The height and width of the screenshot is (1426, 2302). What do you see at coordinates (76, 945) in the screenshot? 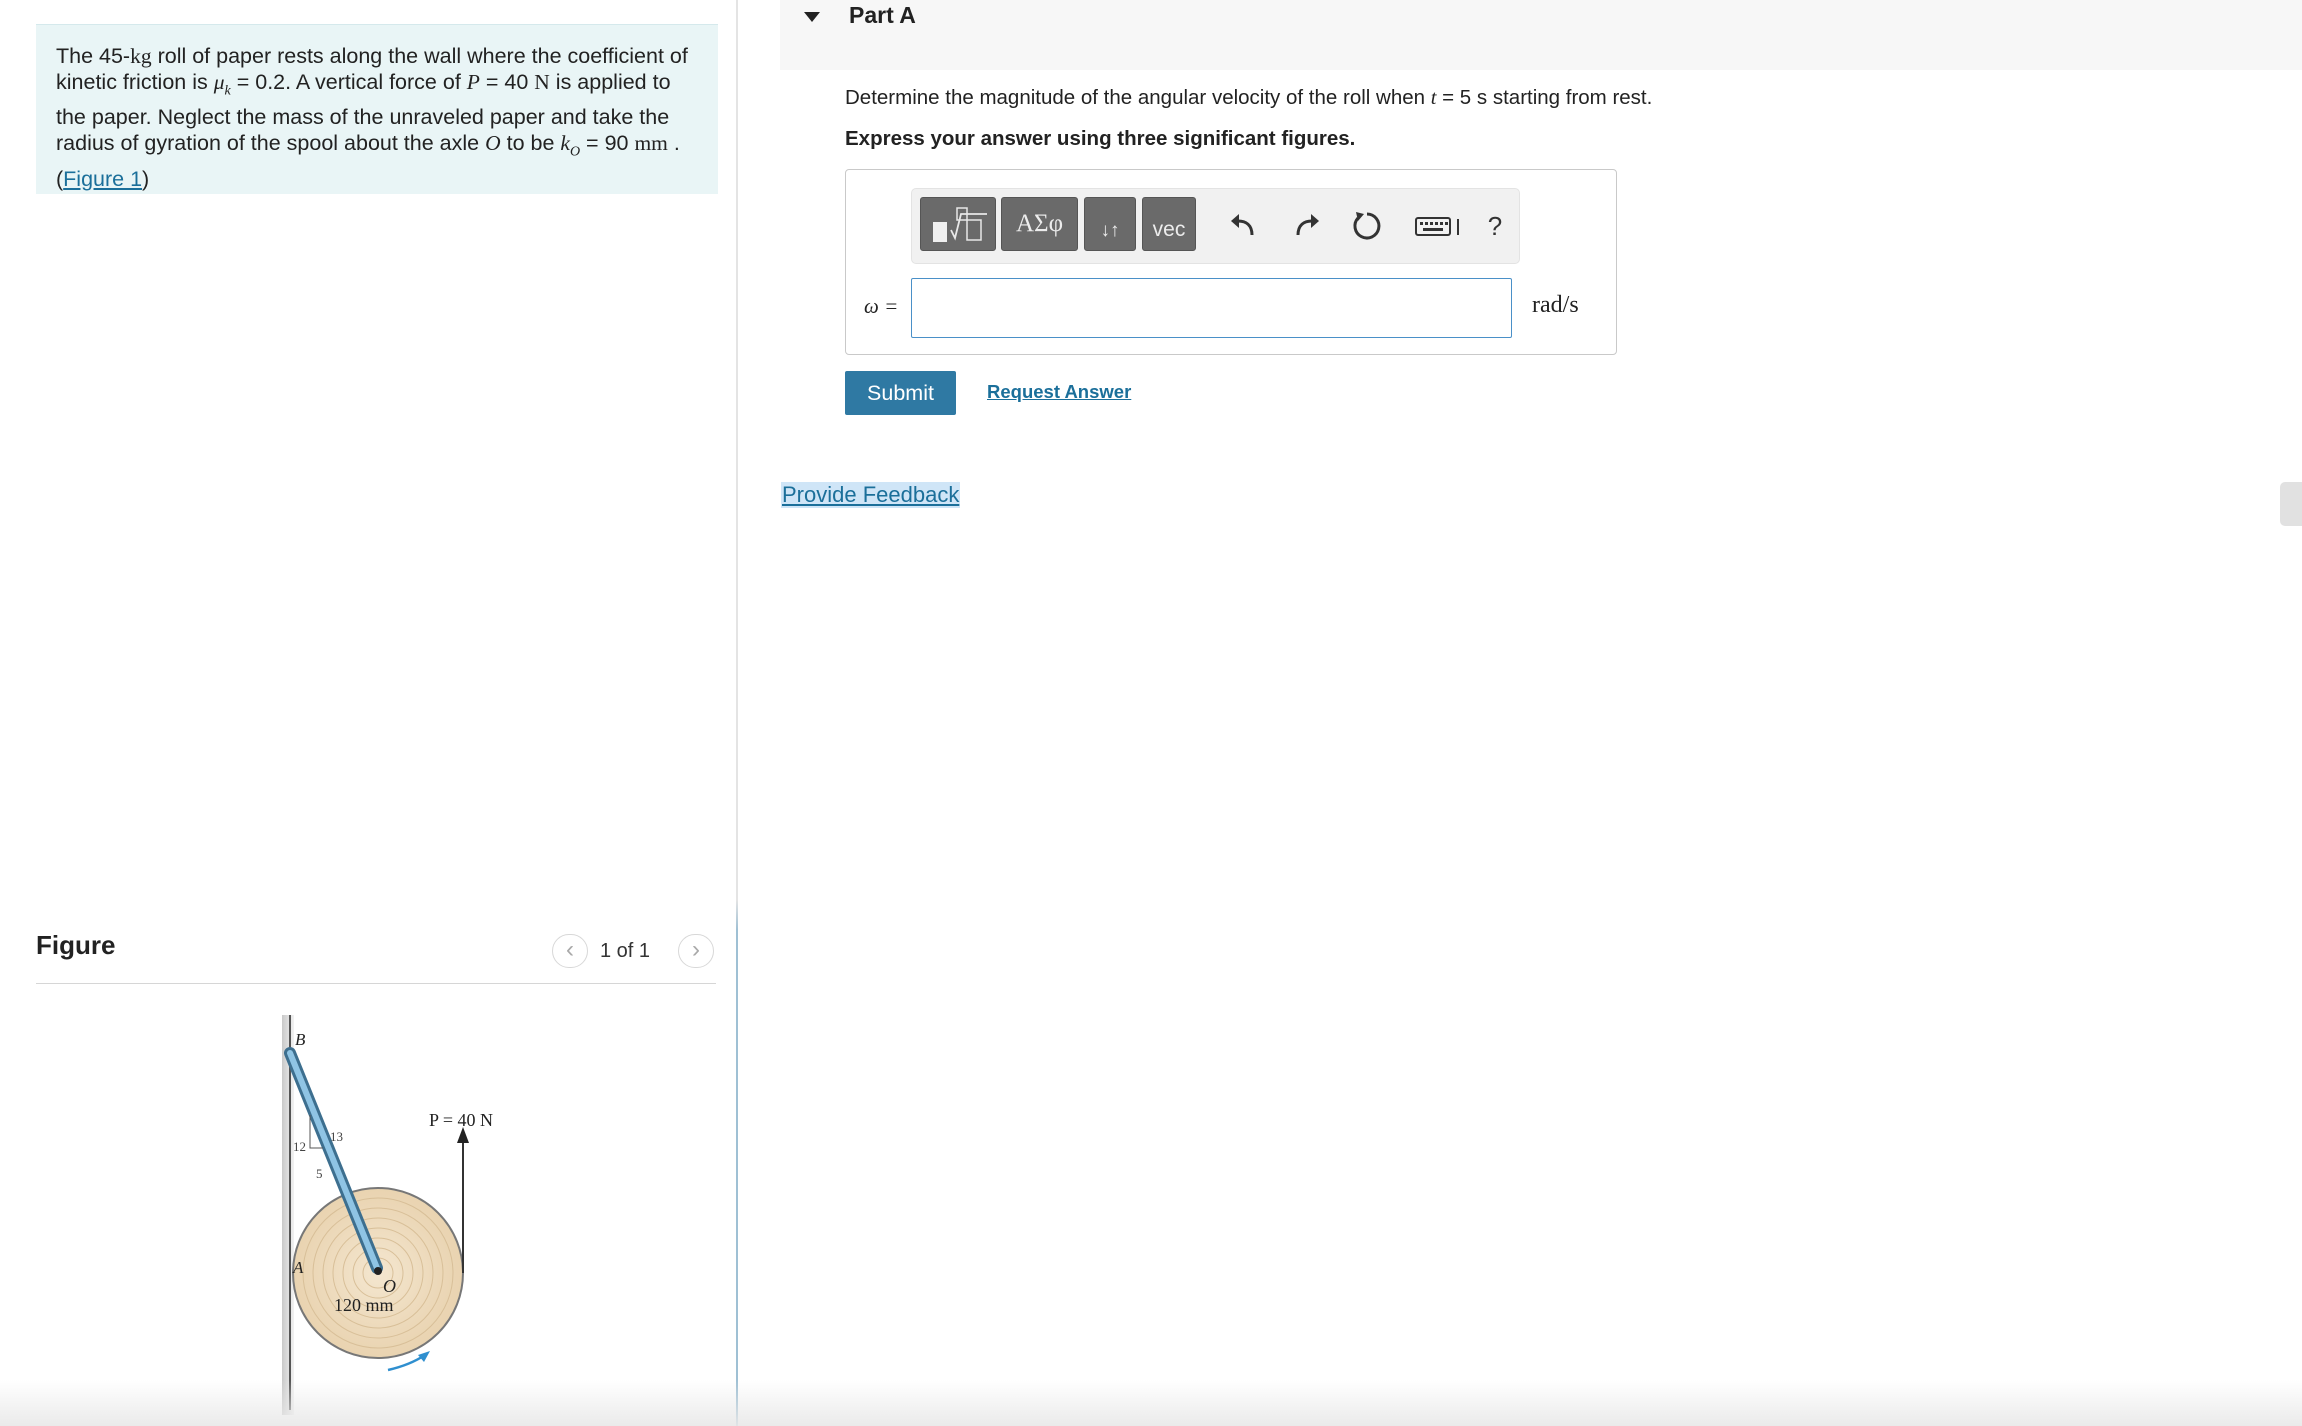
I see `figure-heading: Figure` at bounding box center [76, 945].